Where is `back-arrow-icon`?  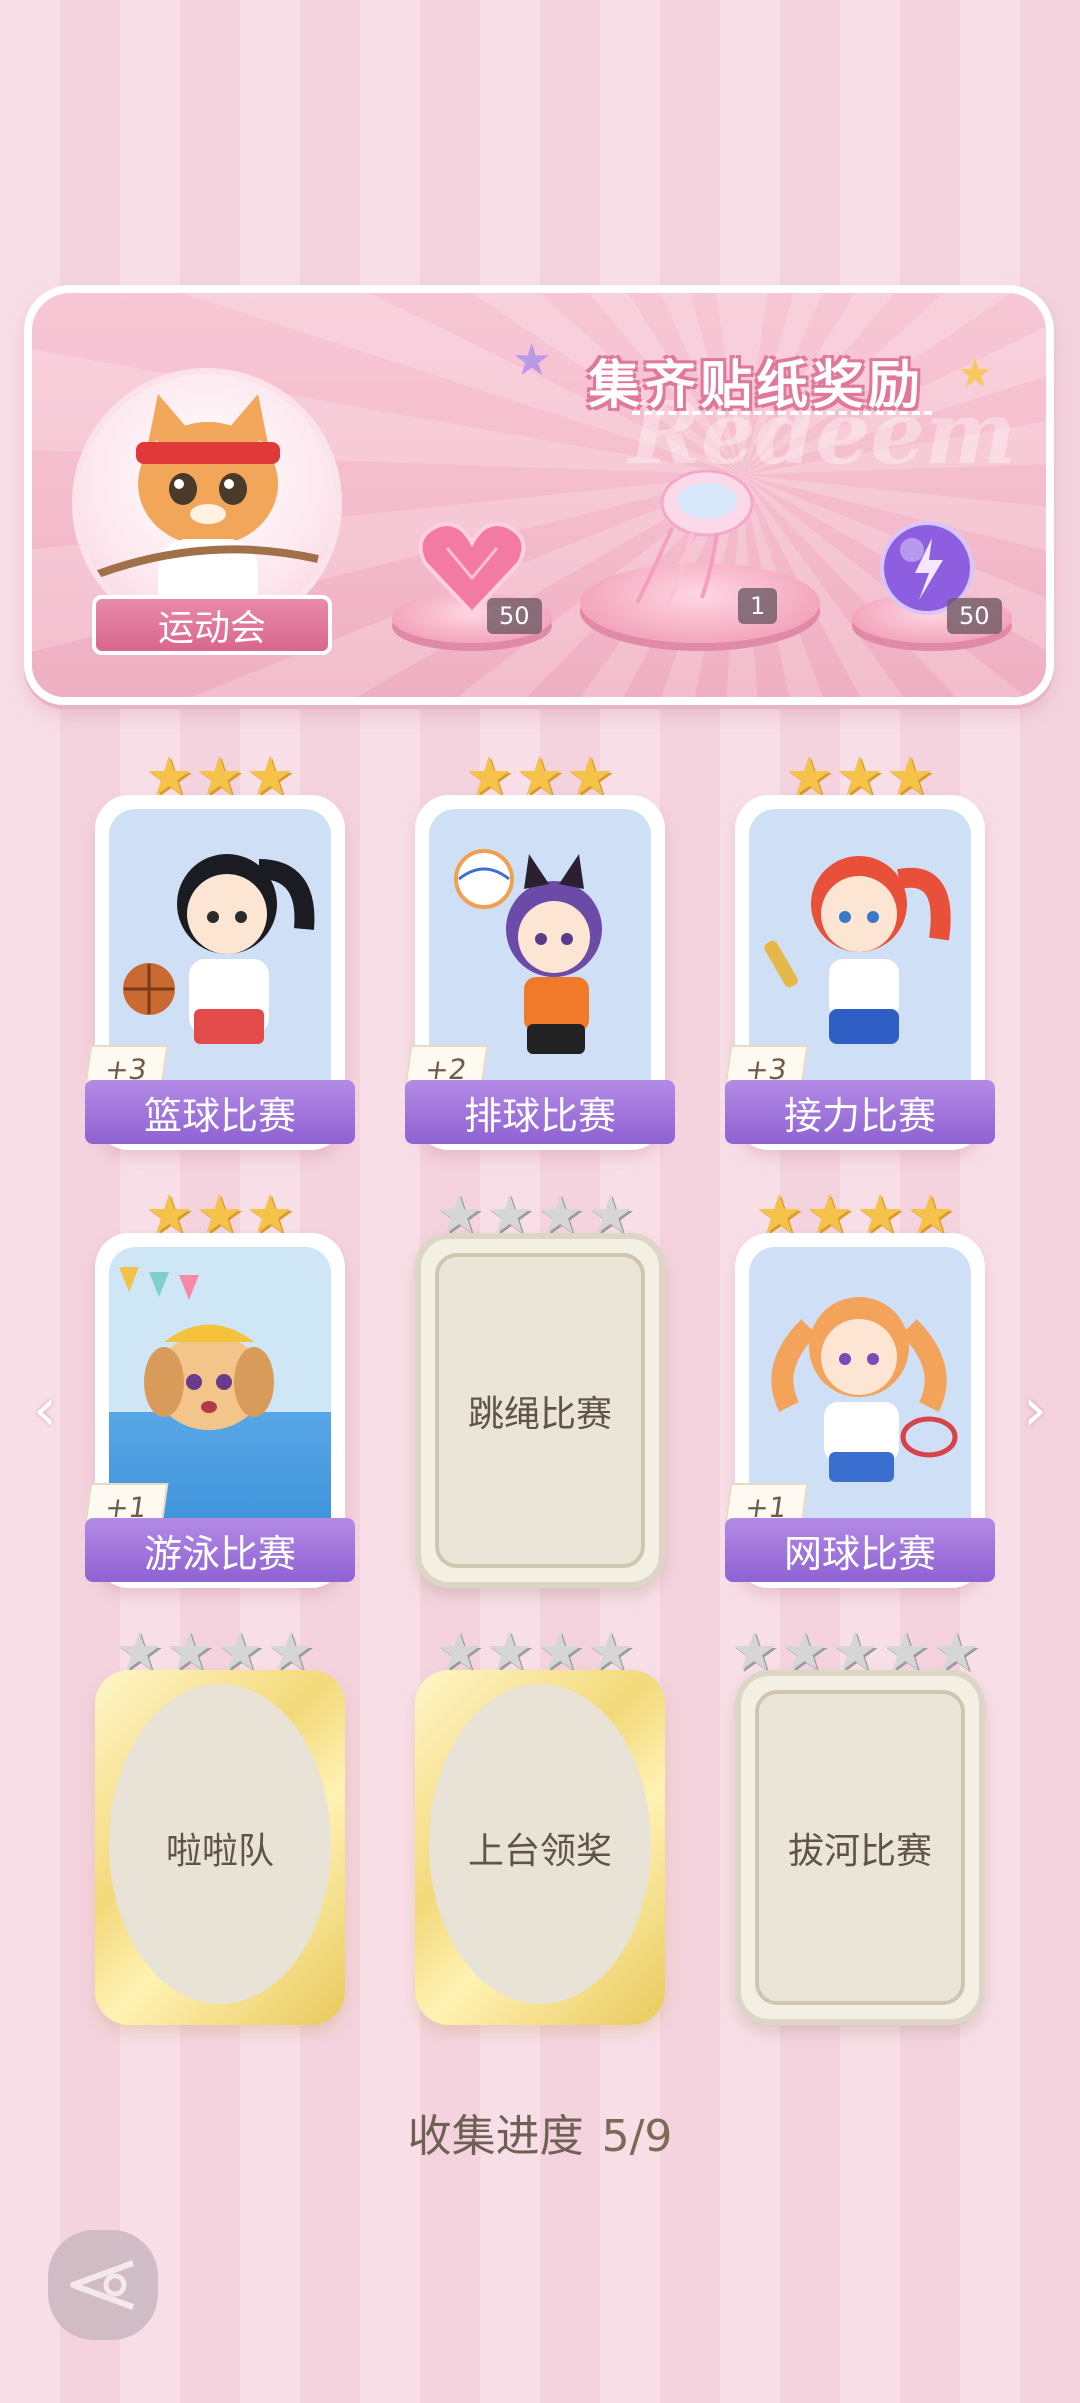
back-arrow-icon is located at coordinates (102, 2285).